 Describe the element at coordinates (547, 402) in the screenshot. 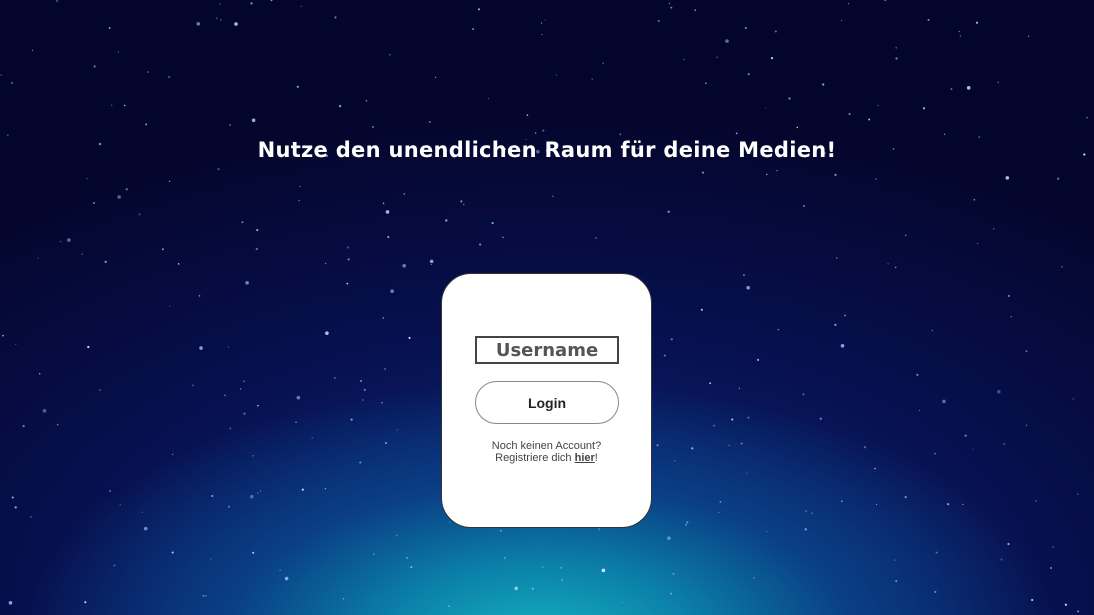

I see `login-button: Login` at that location.